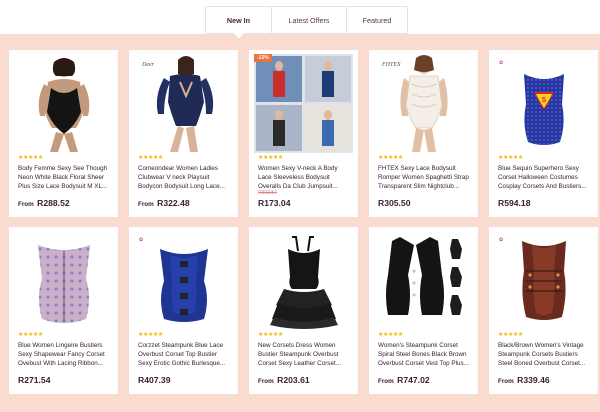 This screenshot has width=600, height=412. Describe the element at coordinates (274, 203) in the screenshot. I see `product-price: R173.04` at that location.